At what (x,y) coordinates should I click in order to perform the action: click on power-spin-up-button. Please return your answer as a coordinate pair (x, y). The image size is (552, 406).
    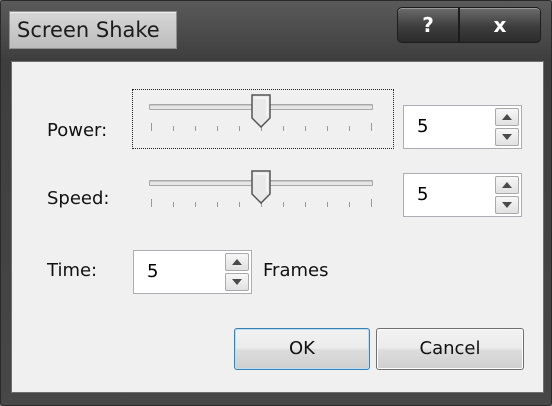
    Looking at the image, I should click on (507, 117).